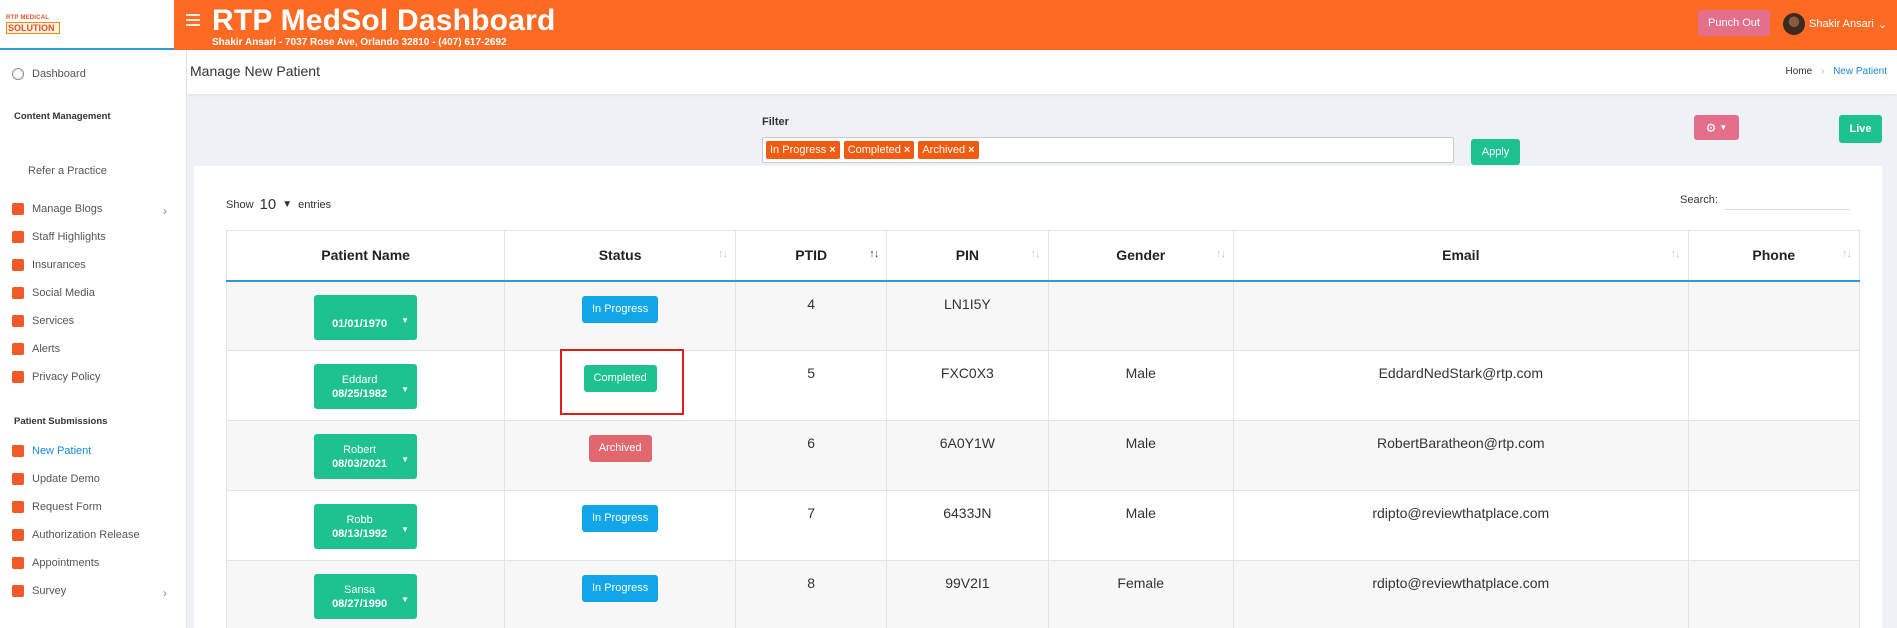 The image size is (1897, 628). I want to click on cell-status: Archived, so click(620, 455).